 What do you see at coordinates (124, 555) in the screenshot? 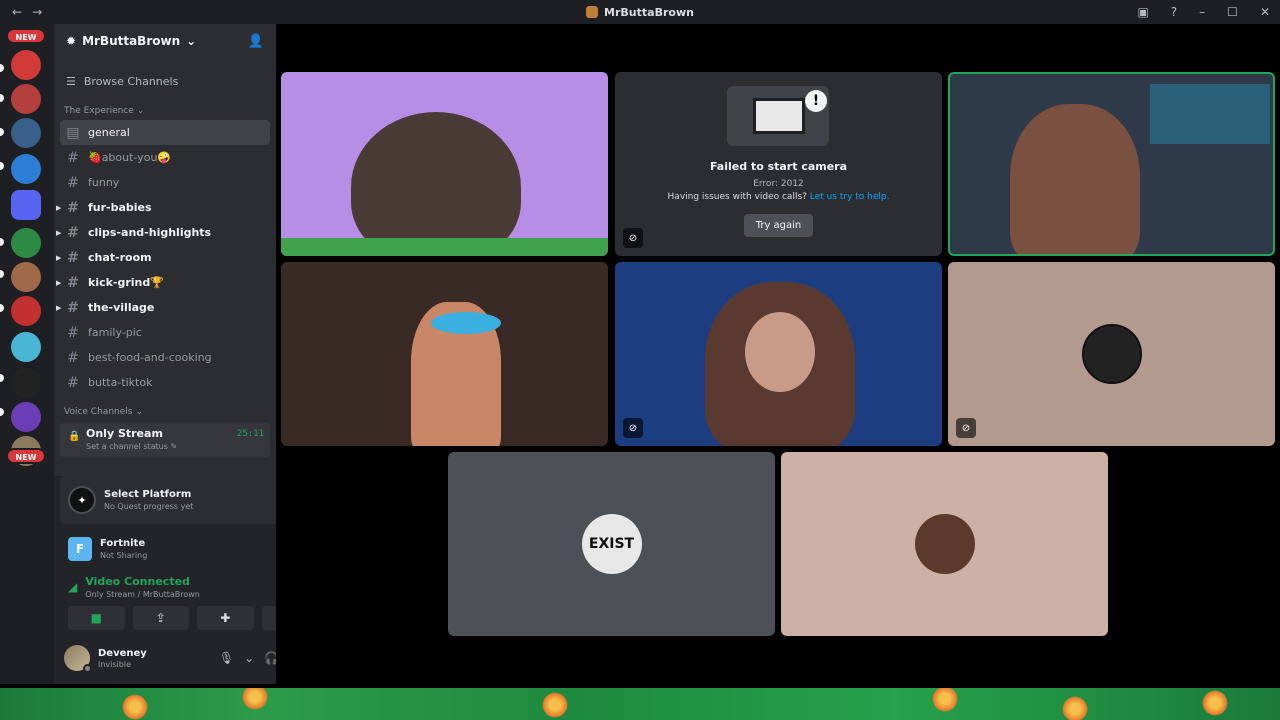
I see `activity-subtitle: Not Sharing` at bounding box center [124, 555].